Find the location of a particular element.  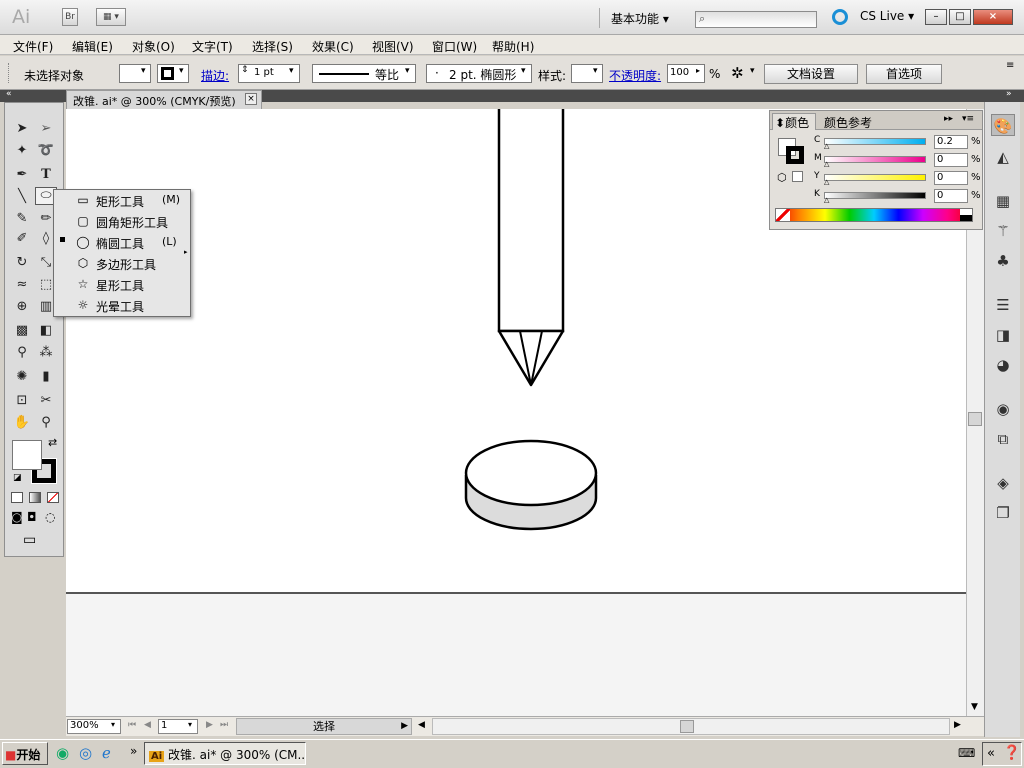

first-page-icon: ⏮ is located at coordinates (132, 725).